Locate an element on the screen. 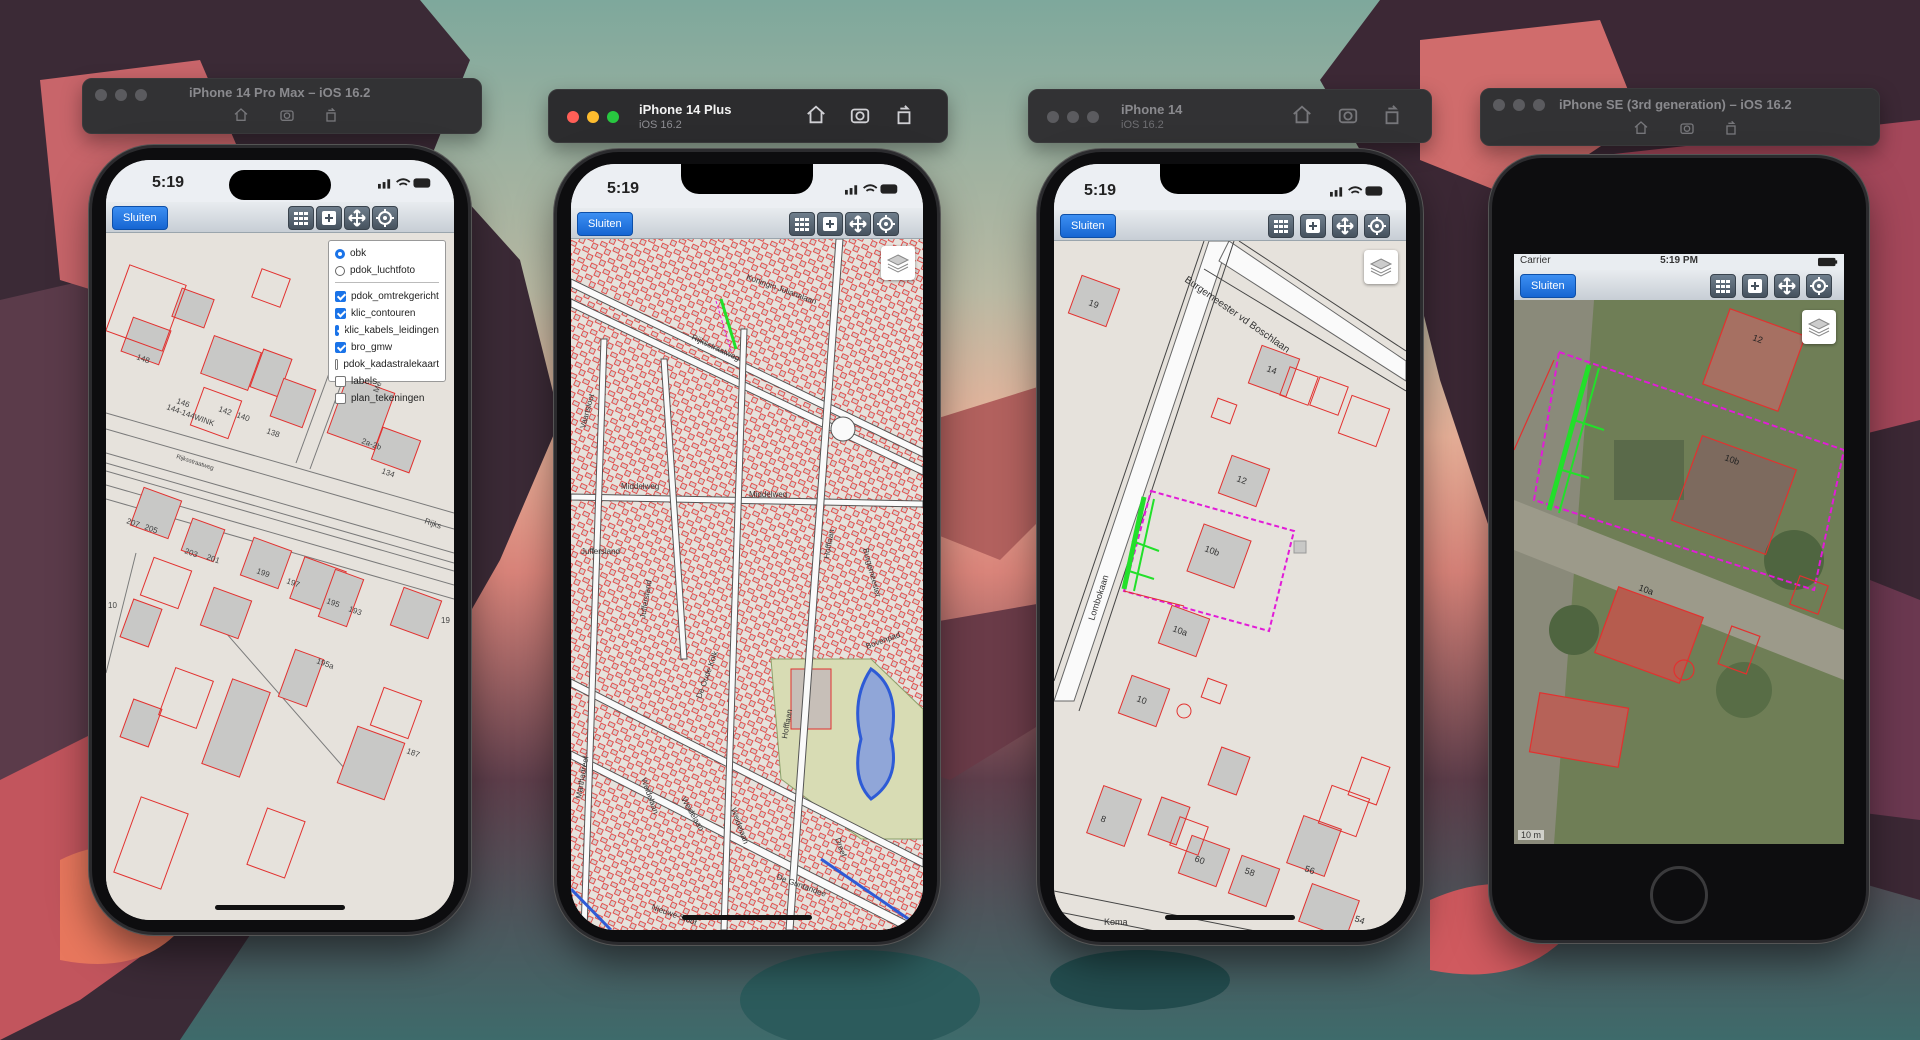  map-label: Koma is located at coordinates (1116, 922).